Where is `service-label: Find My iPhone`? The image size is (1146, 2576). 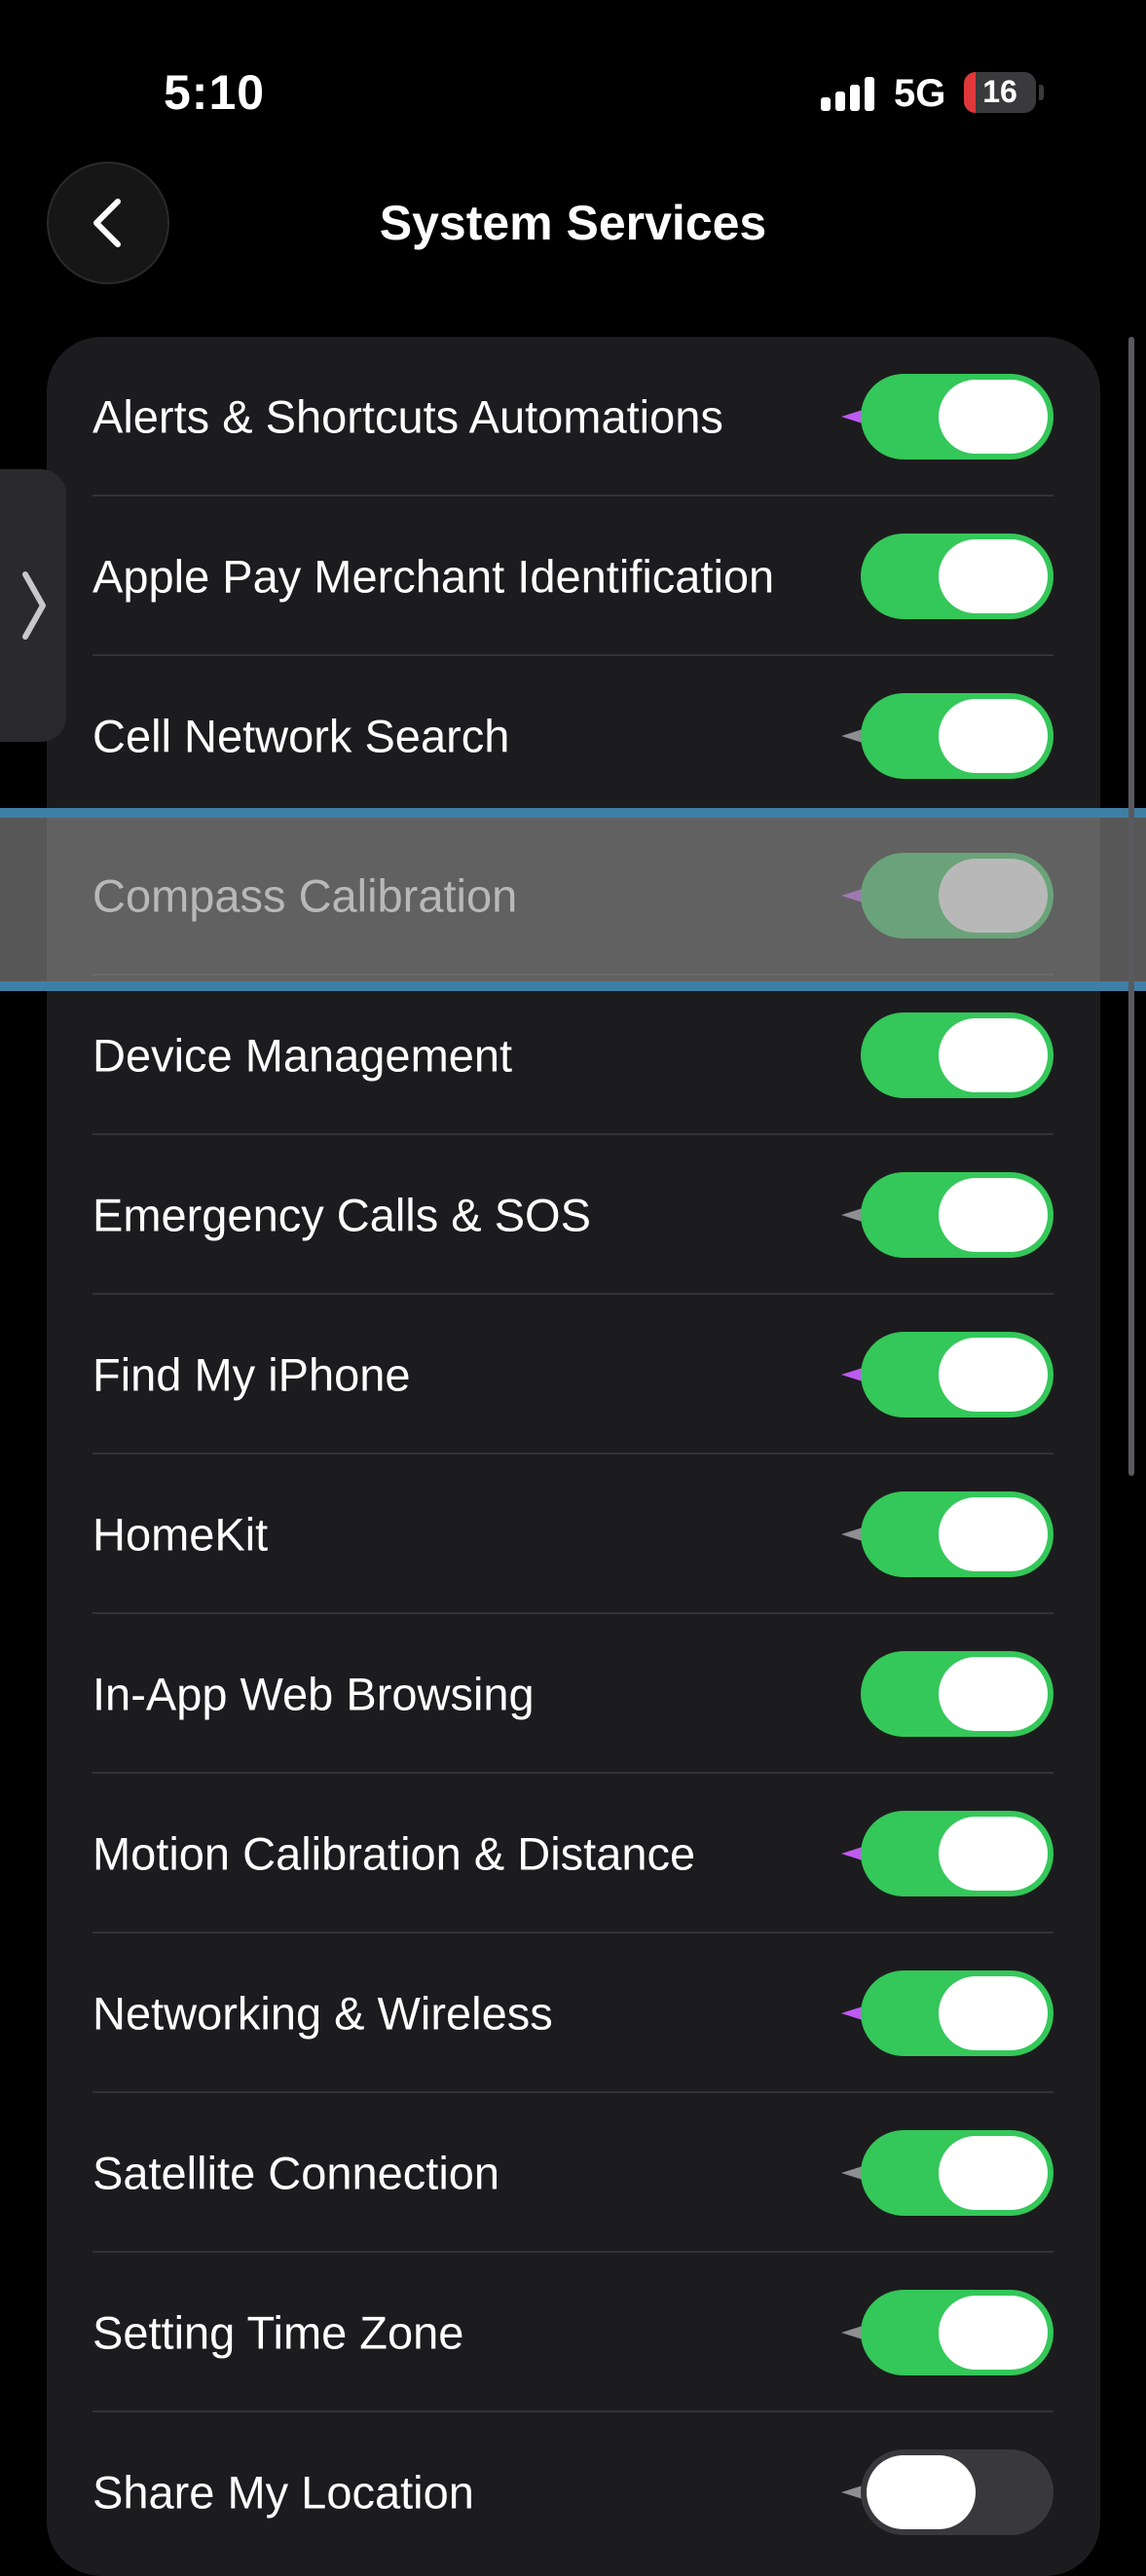 service-label: Find My iPhone is located at coordinates (251, 1374).